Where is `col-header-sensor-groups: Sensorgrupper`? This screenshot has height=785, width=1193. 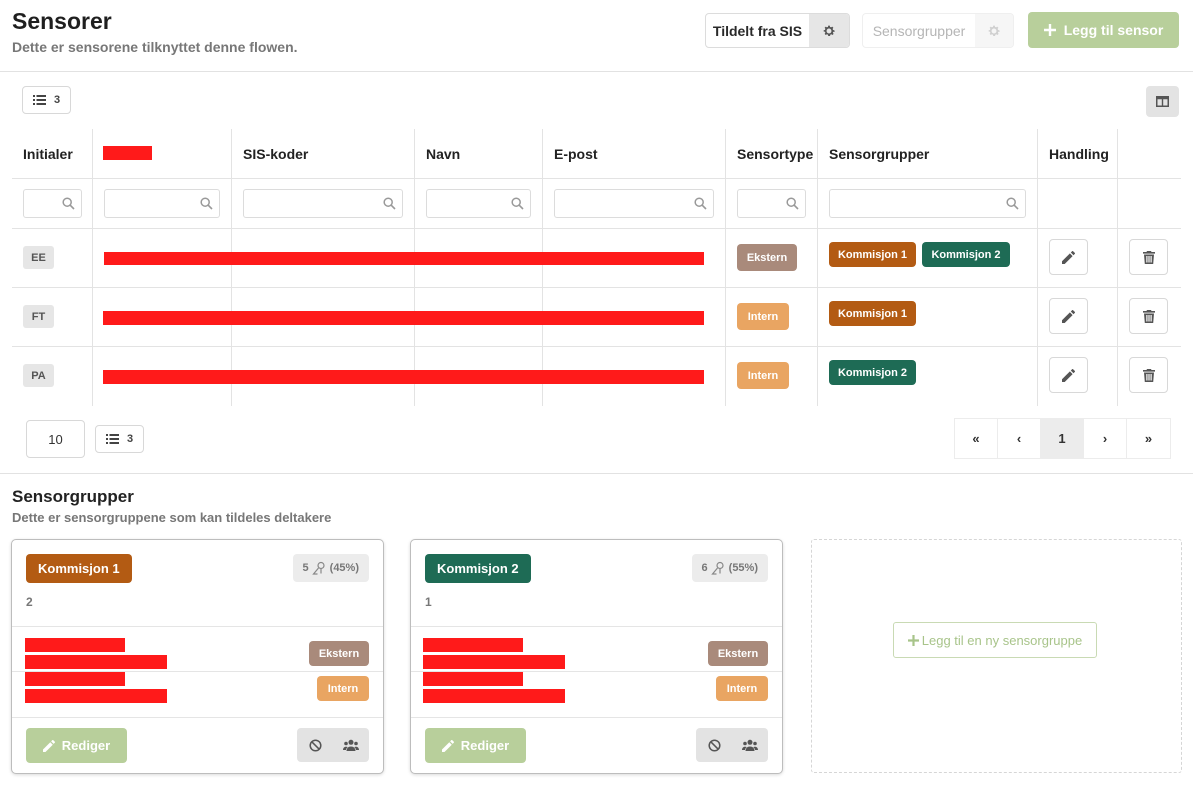
col-header-sensor-groups: Sensorgrupper is located at coordinates (879, 153).